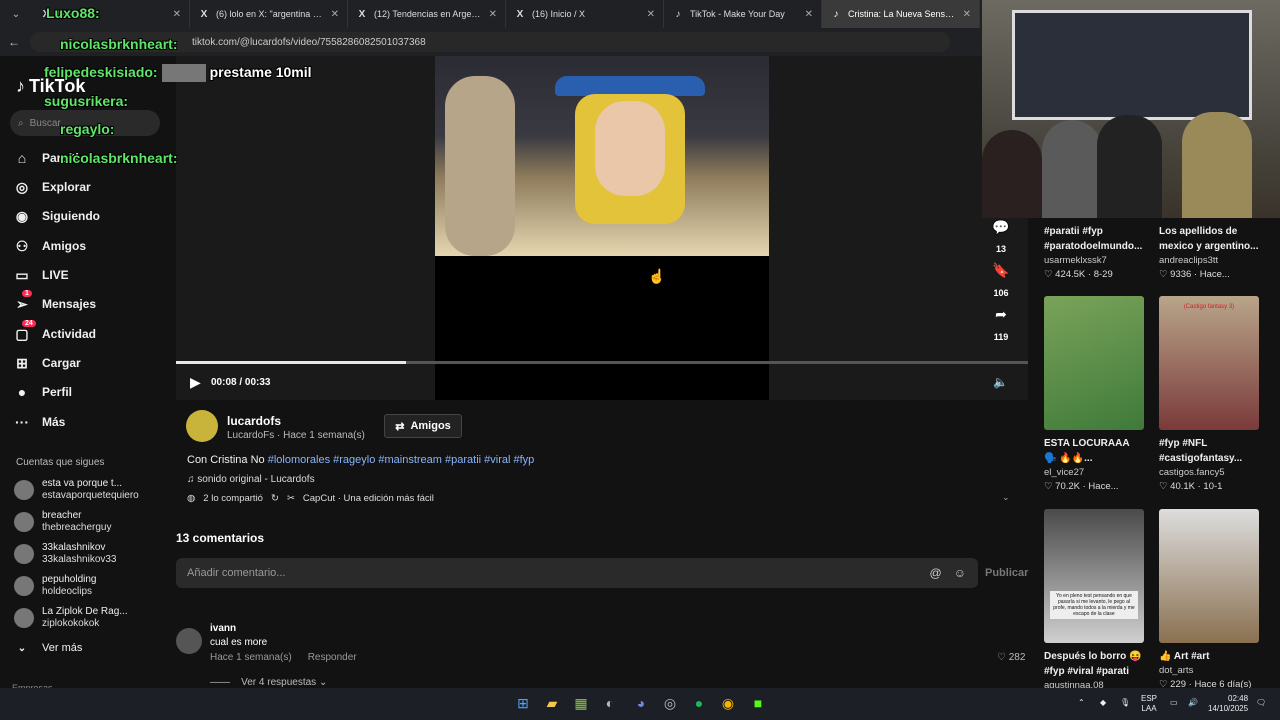 Image resolution: width=1280 pixels, height=720 pixels. Describe the element at coordinates (1174, 703) in the screenshot. I see `network-icon: ▭` at that location.